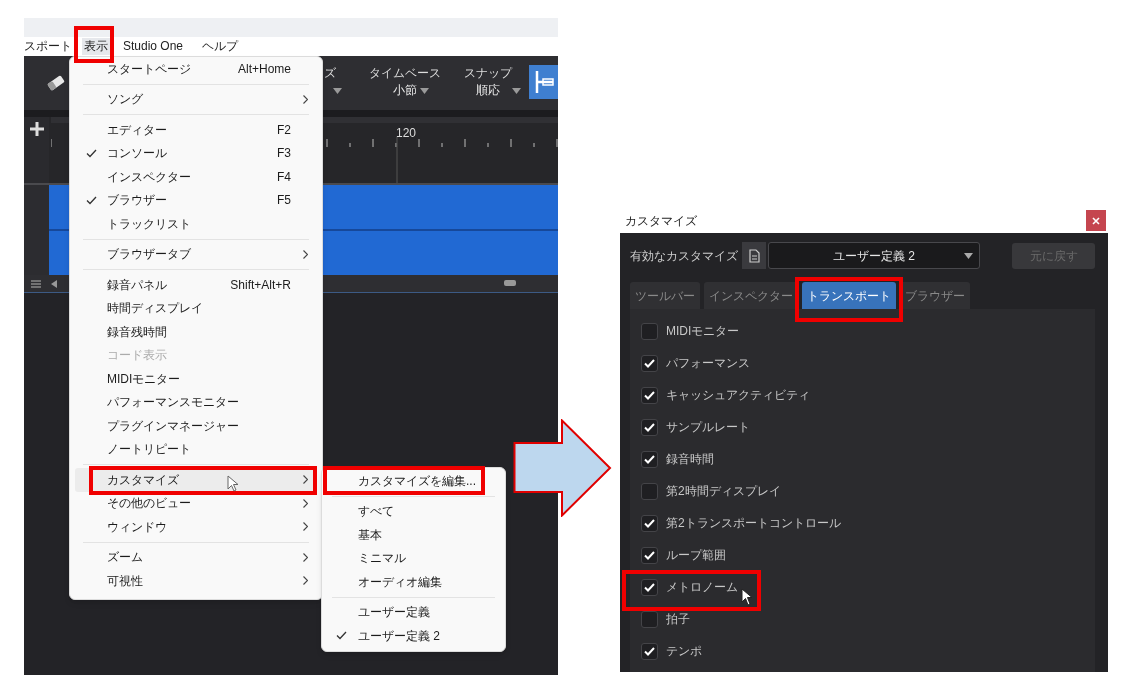  What do you see at coordinates (661, 221) in the screenshot?
I see `window-title: カスタマイズ` at bounding box center [661, 221].